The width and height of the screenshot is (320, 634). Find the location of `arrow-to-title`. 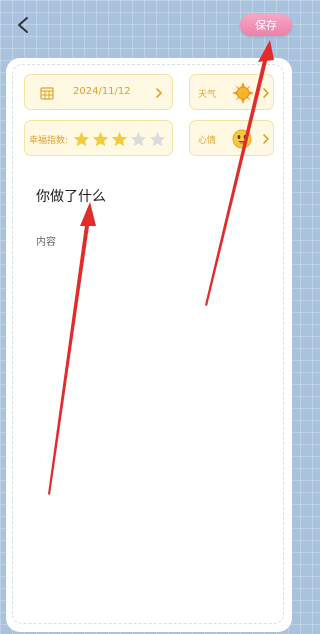

arrow-to-title is located at coordinates (72, 348).